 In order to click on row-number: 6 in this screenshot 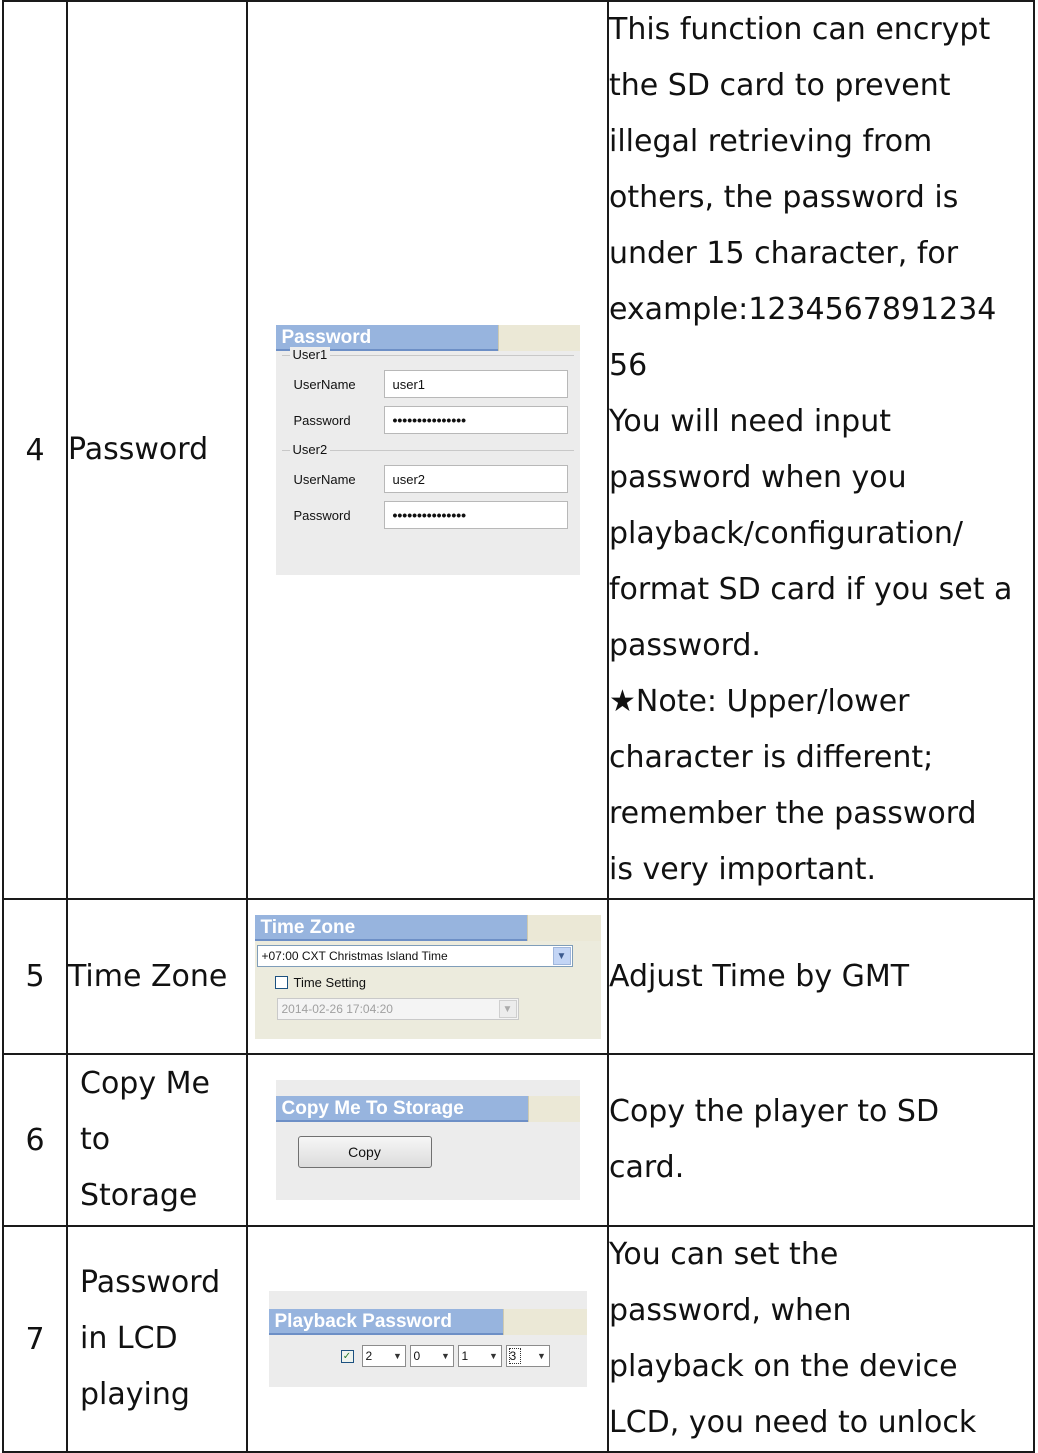, I will do `click(35, 1140)`.